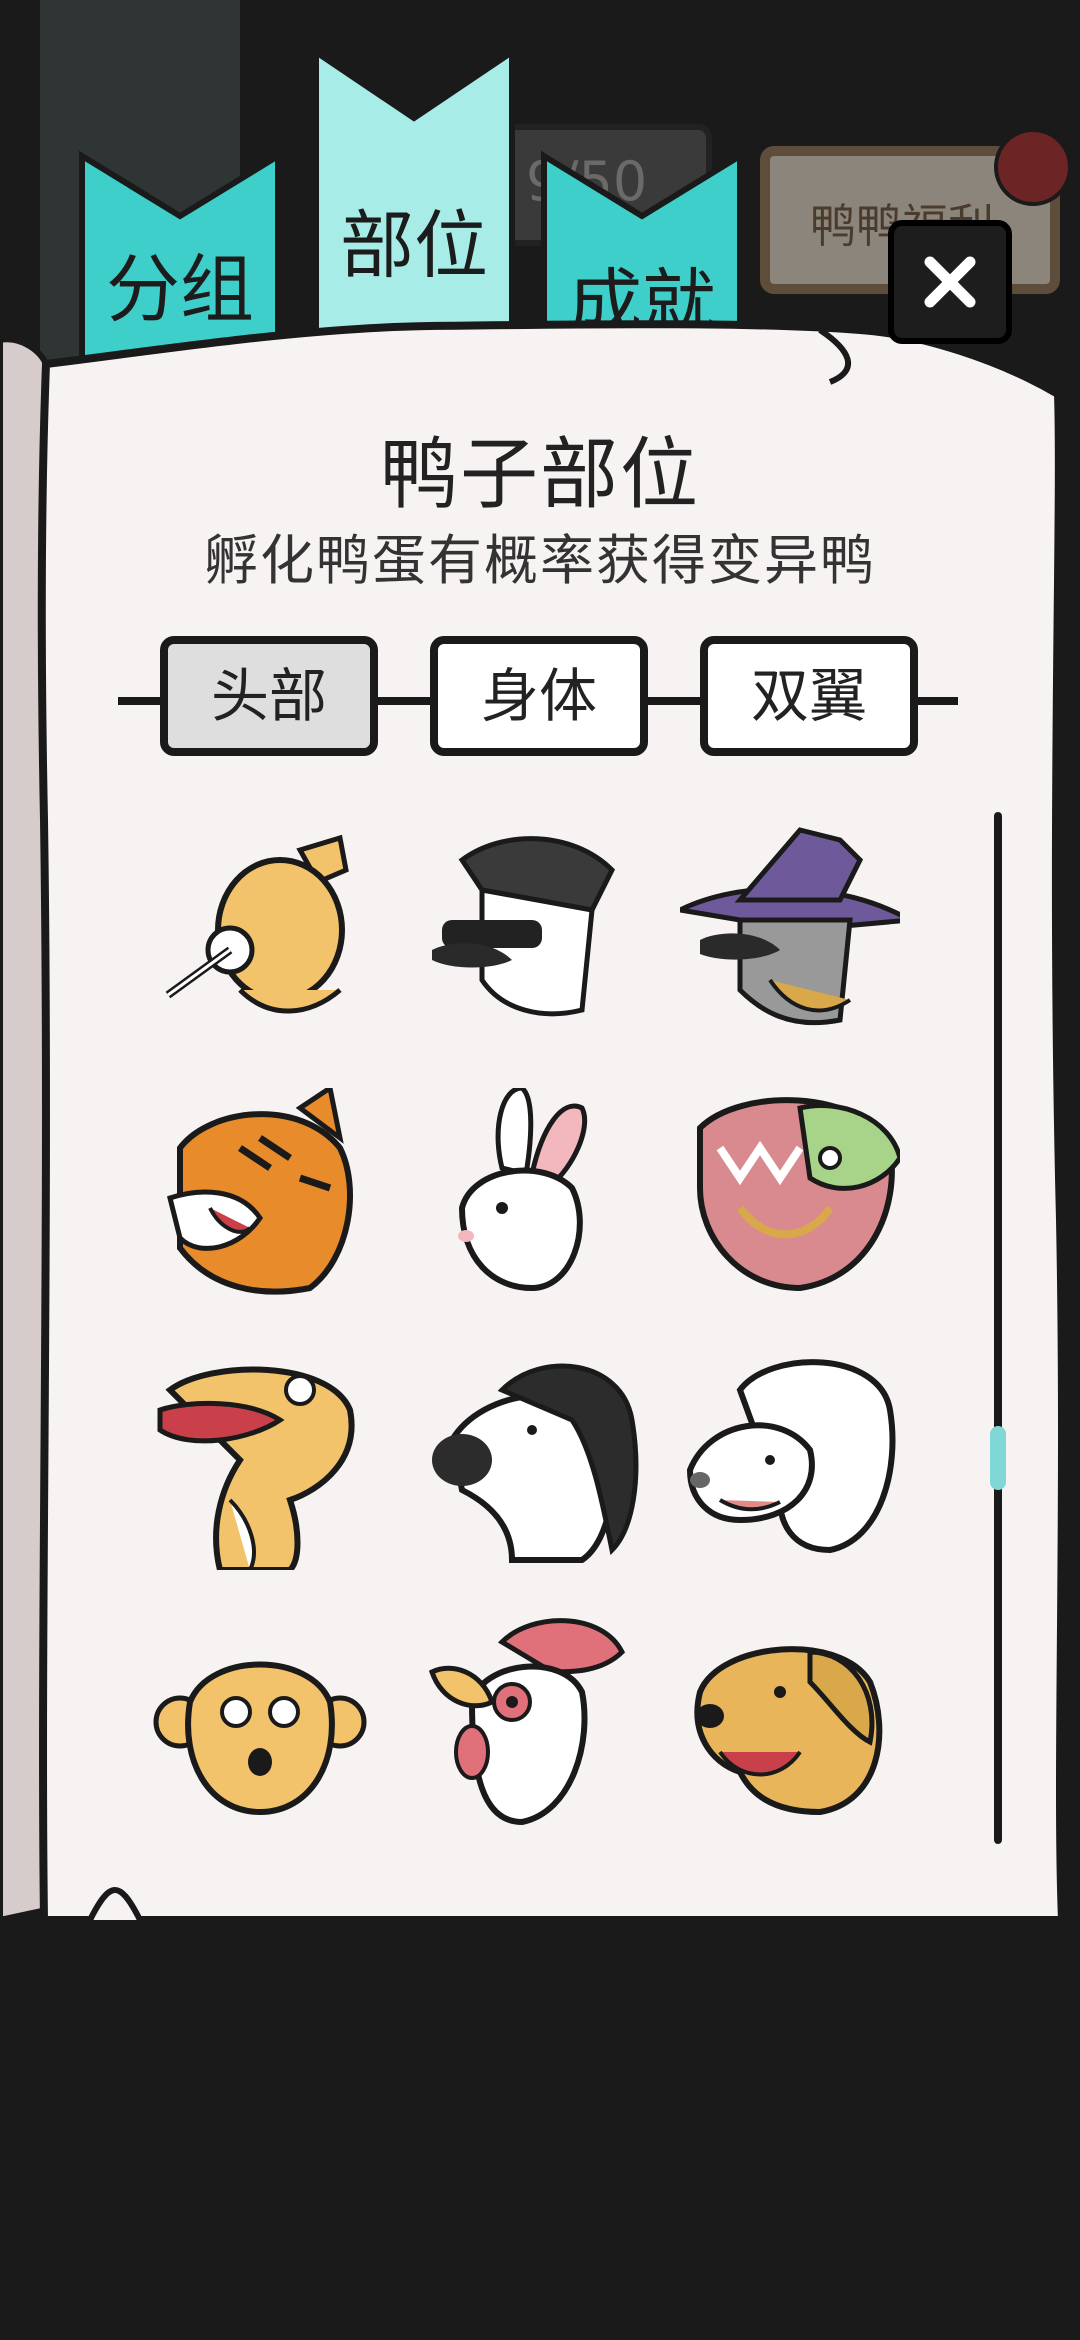  I want to click on page-subtitle: 孵化鸭蛋有概率获得变异鸭, so click(540, 560).